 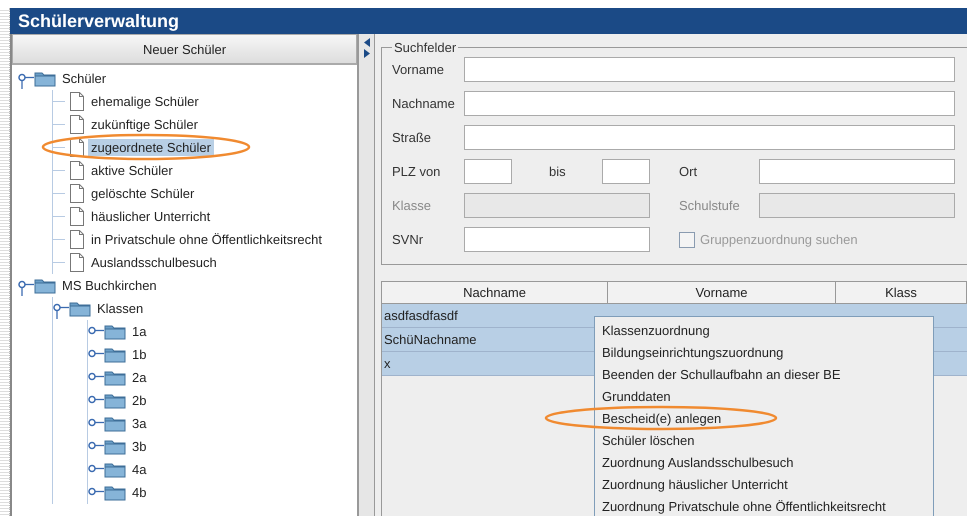 What do you see at coordinates (488, 21) in the screenshot?
I see `window-title: Schülerverwaltung` at bounding box center [488, 21].